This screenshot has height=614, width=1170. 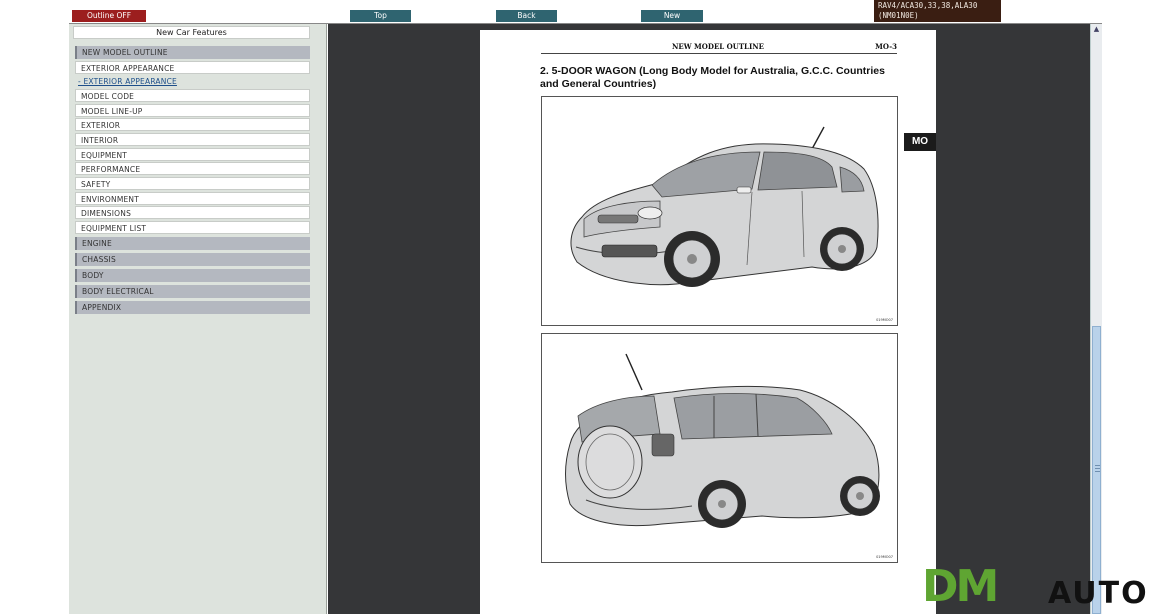 What do you see at coordinates (192, 183) in the screenshot?
I see `sidebar-item-safety: SAFETY` at bounding box center [192, 183].